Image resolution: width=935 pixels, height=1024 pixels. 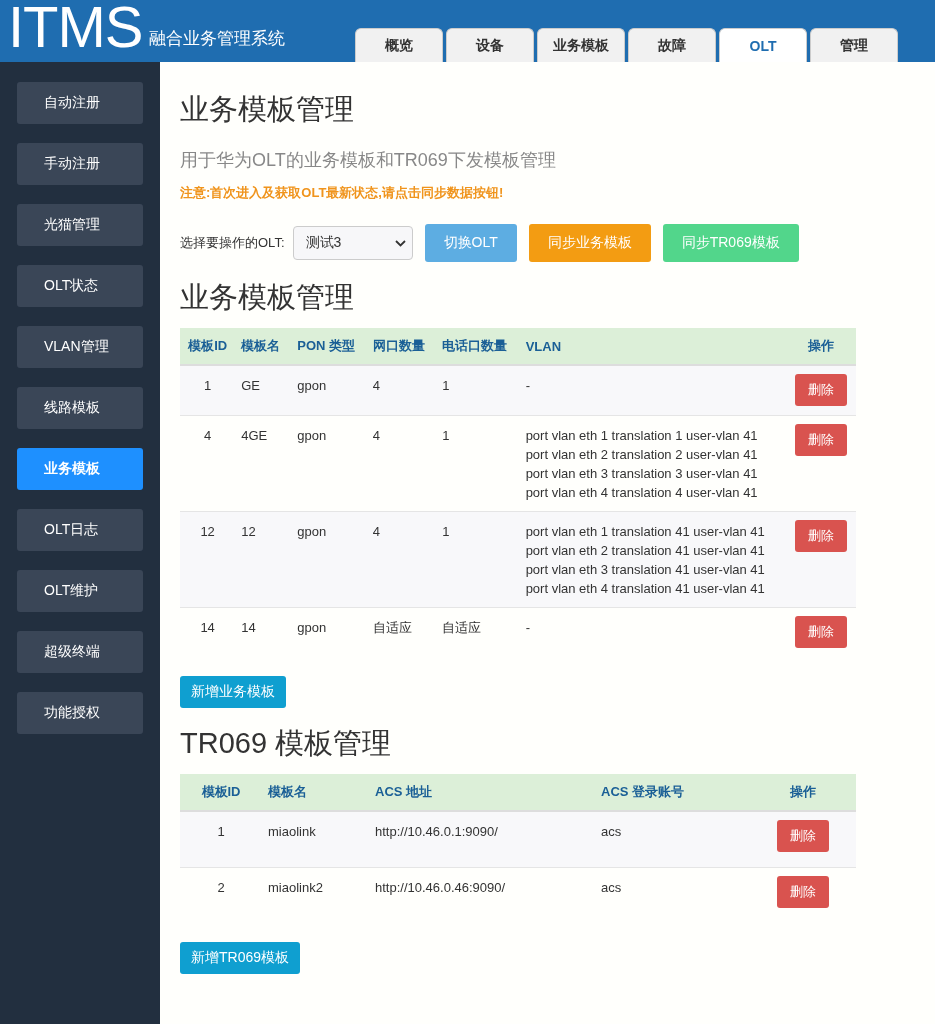 I want to click on vlan-line: port vlan eth 4 translation 4 user-vlan 41, so click(x=642, y=493).